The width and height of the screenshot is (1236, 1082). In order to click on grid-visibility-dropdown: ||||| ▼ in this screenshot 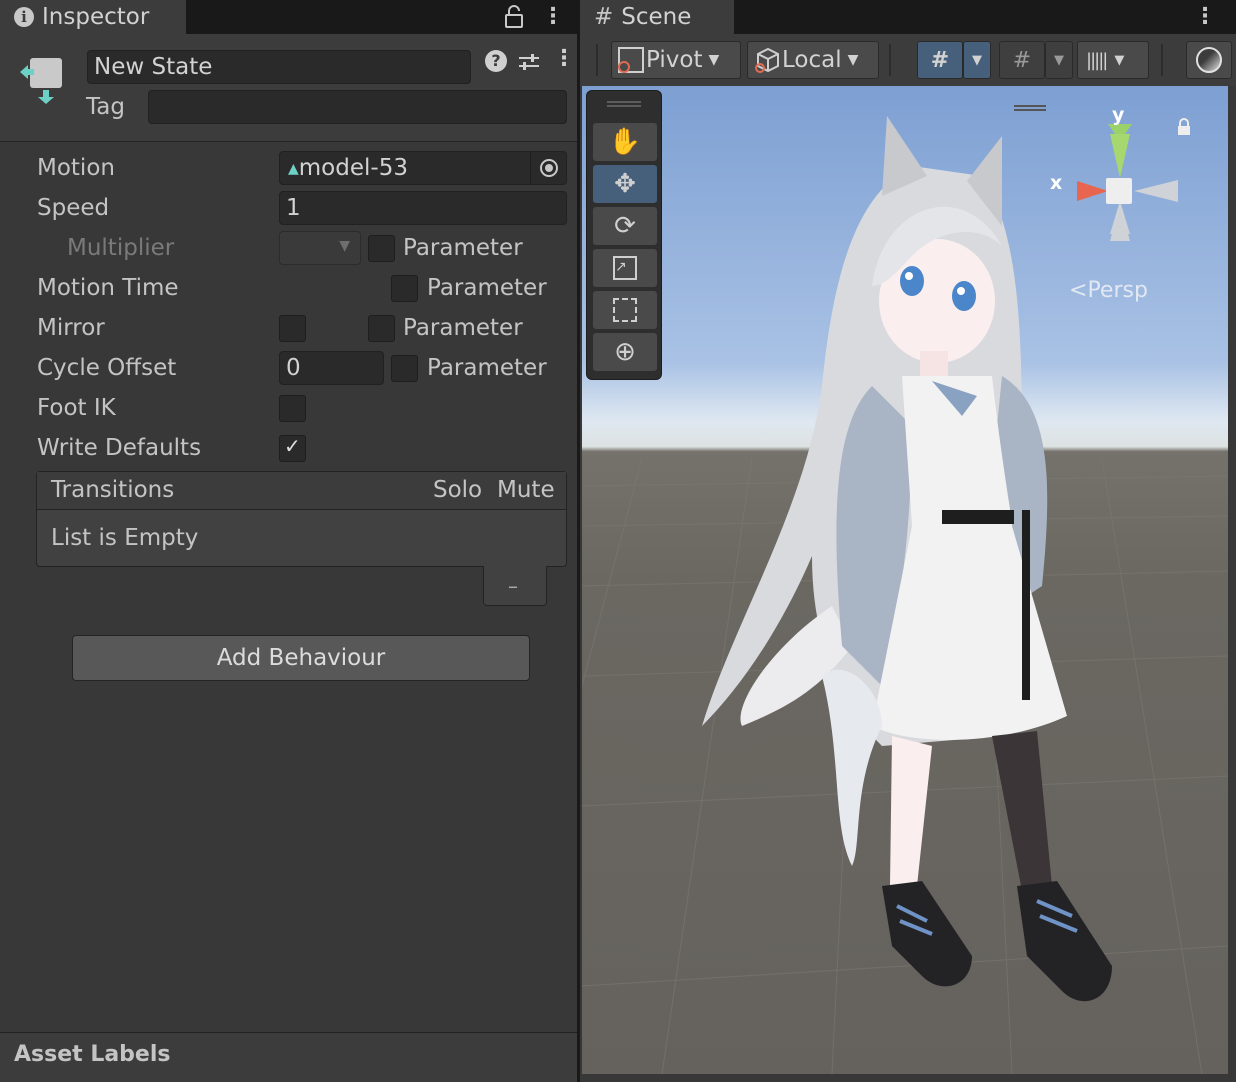, I will do `click(1113, 60)`.